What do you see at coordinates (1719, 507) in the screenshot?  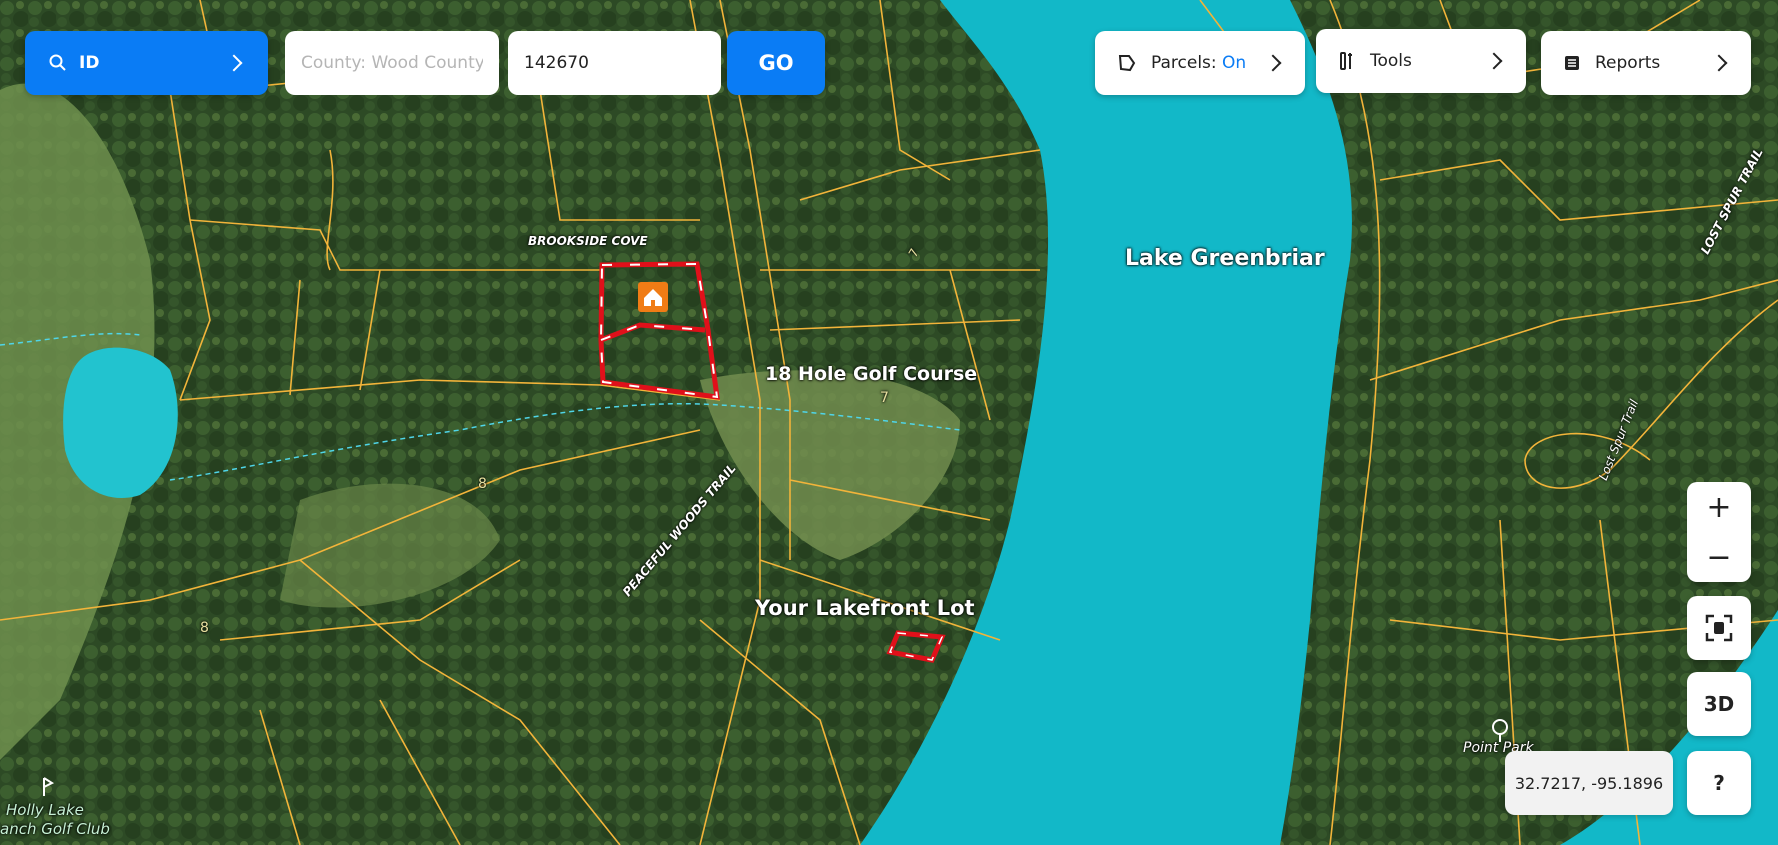 I see `zoom-in-button: +` at bounding box center [1719, 507].